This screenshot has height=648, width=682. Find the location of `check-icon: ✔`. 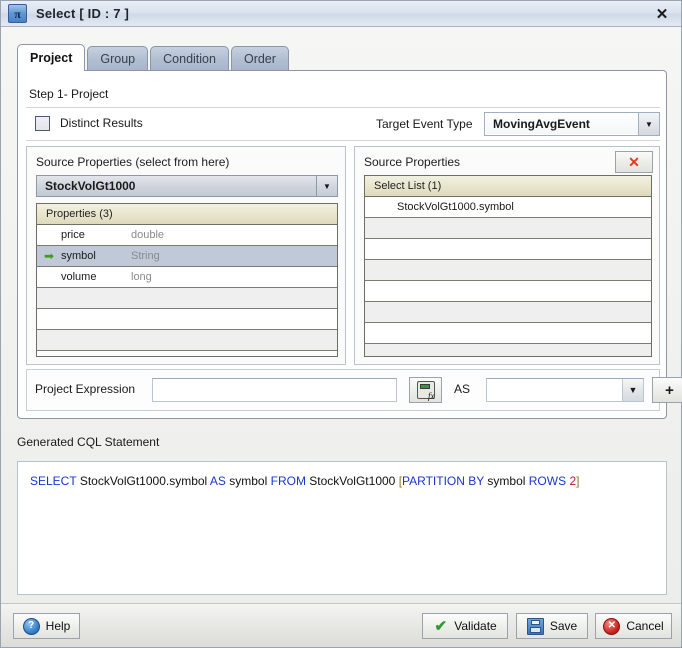

check-icon: ✔ is located at coordinates (441, 626).